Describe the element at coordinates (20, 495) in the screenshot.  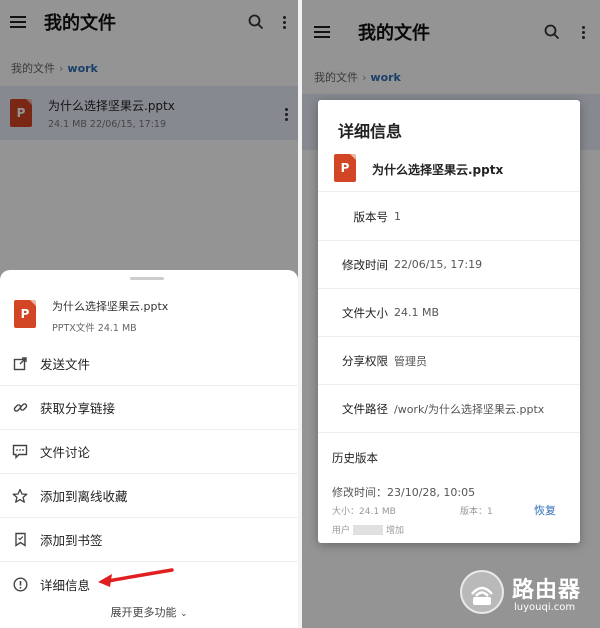
I see `star-icon` at that location.